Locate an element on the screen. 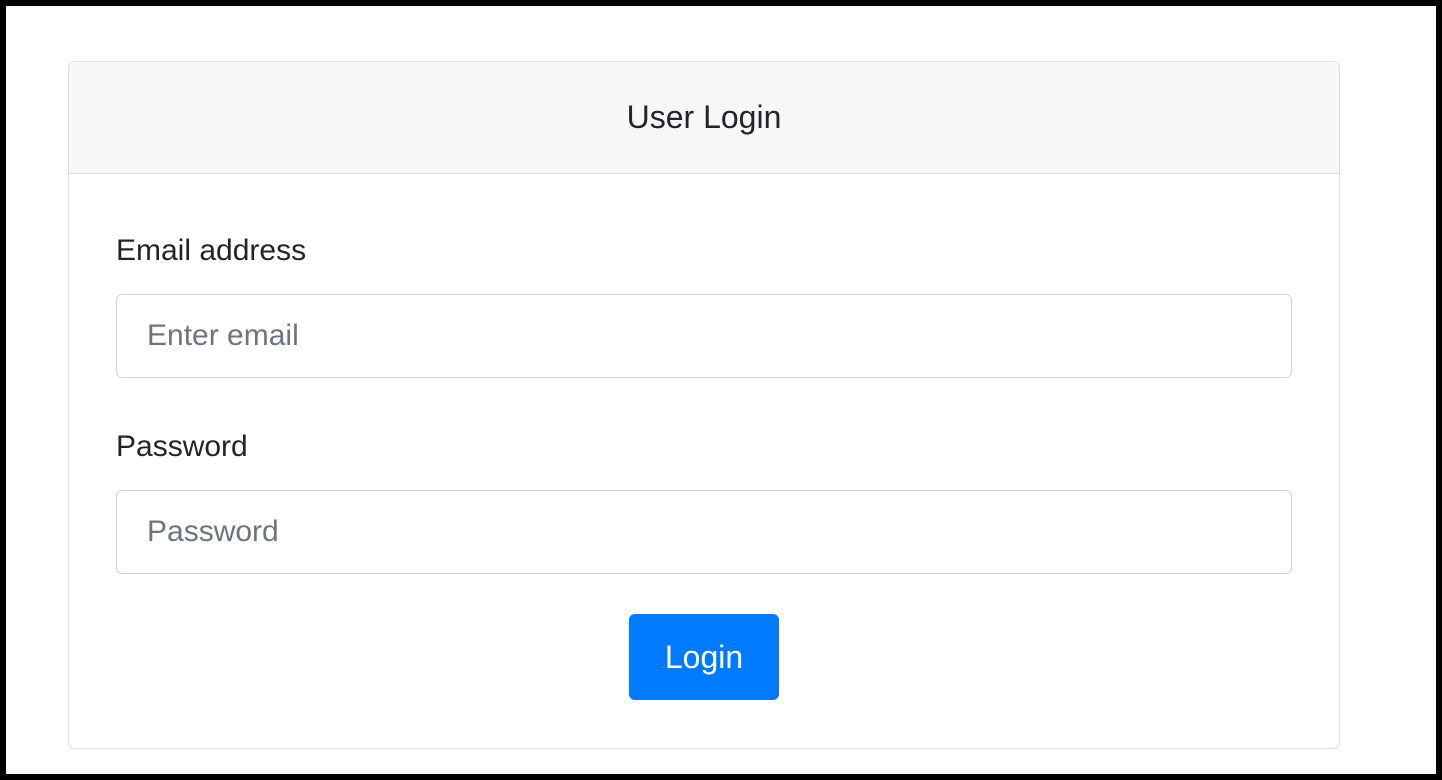  password-input is located at coordinates (704, 532).